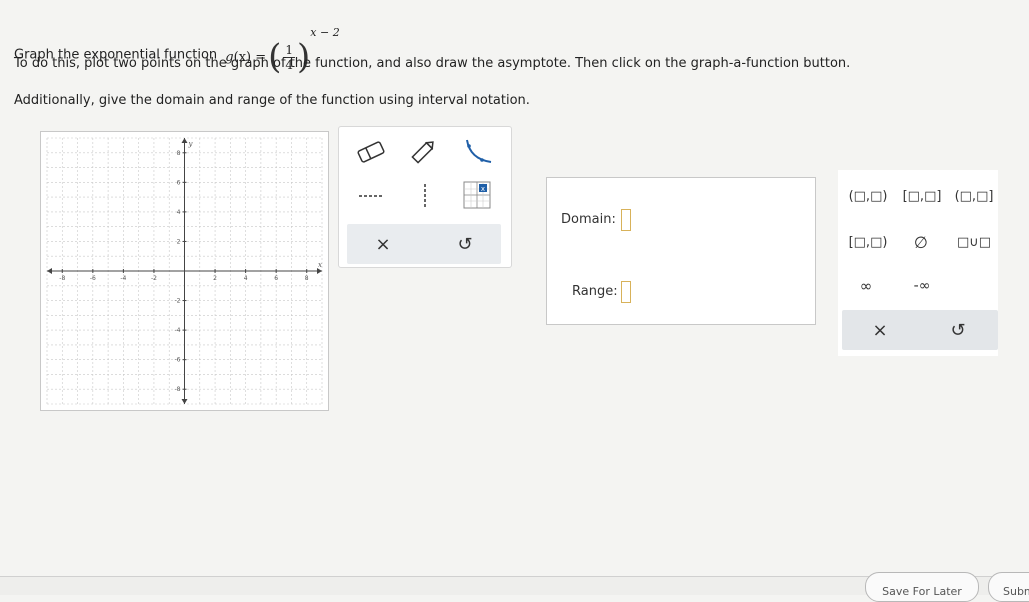 The image size is (1029, 602). Describe the element at coordinates (246, 278) in the screenshot. I see `x-tick-label: 4` at that location.